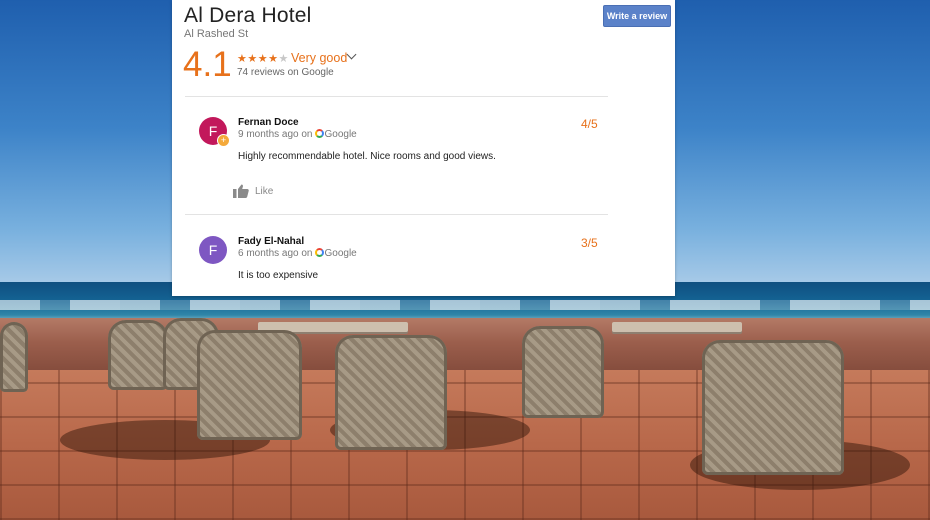  I want to click on star-rating: ★★★★★, so click(263, 58).